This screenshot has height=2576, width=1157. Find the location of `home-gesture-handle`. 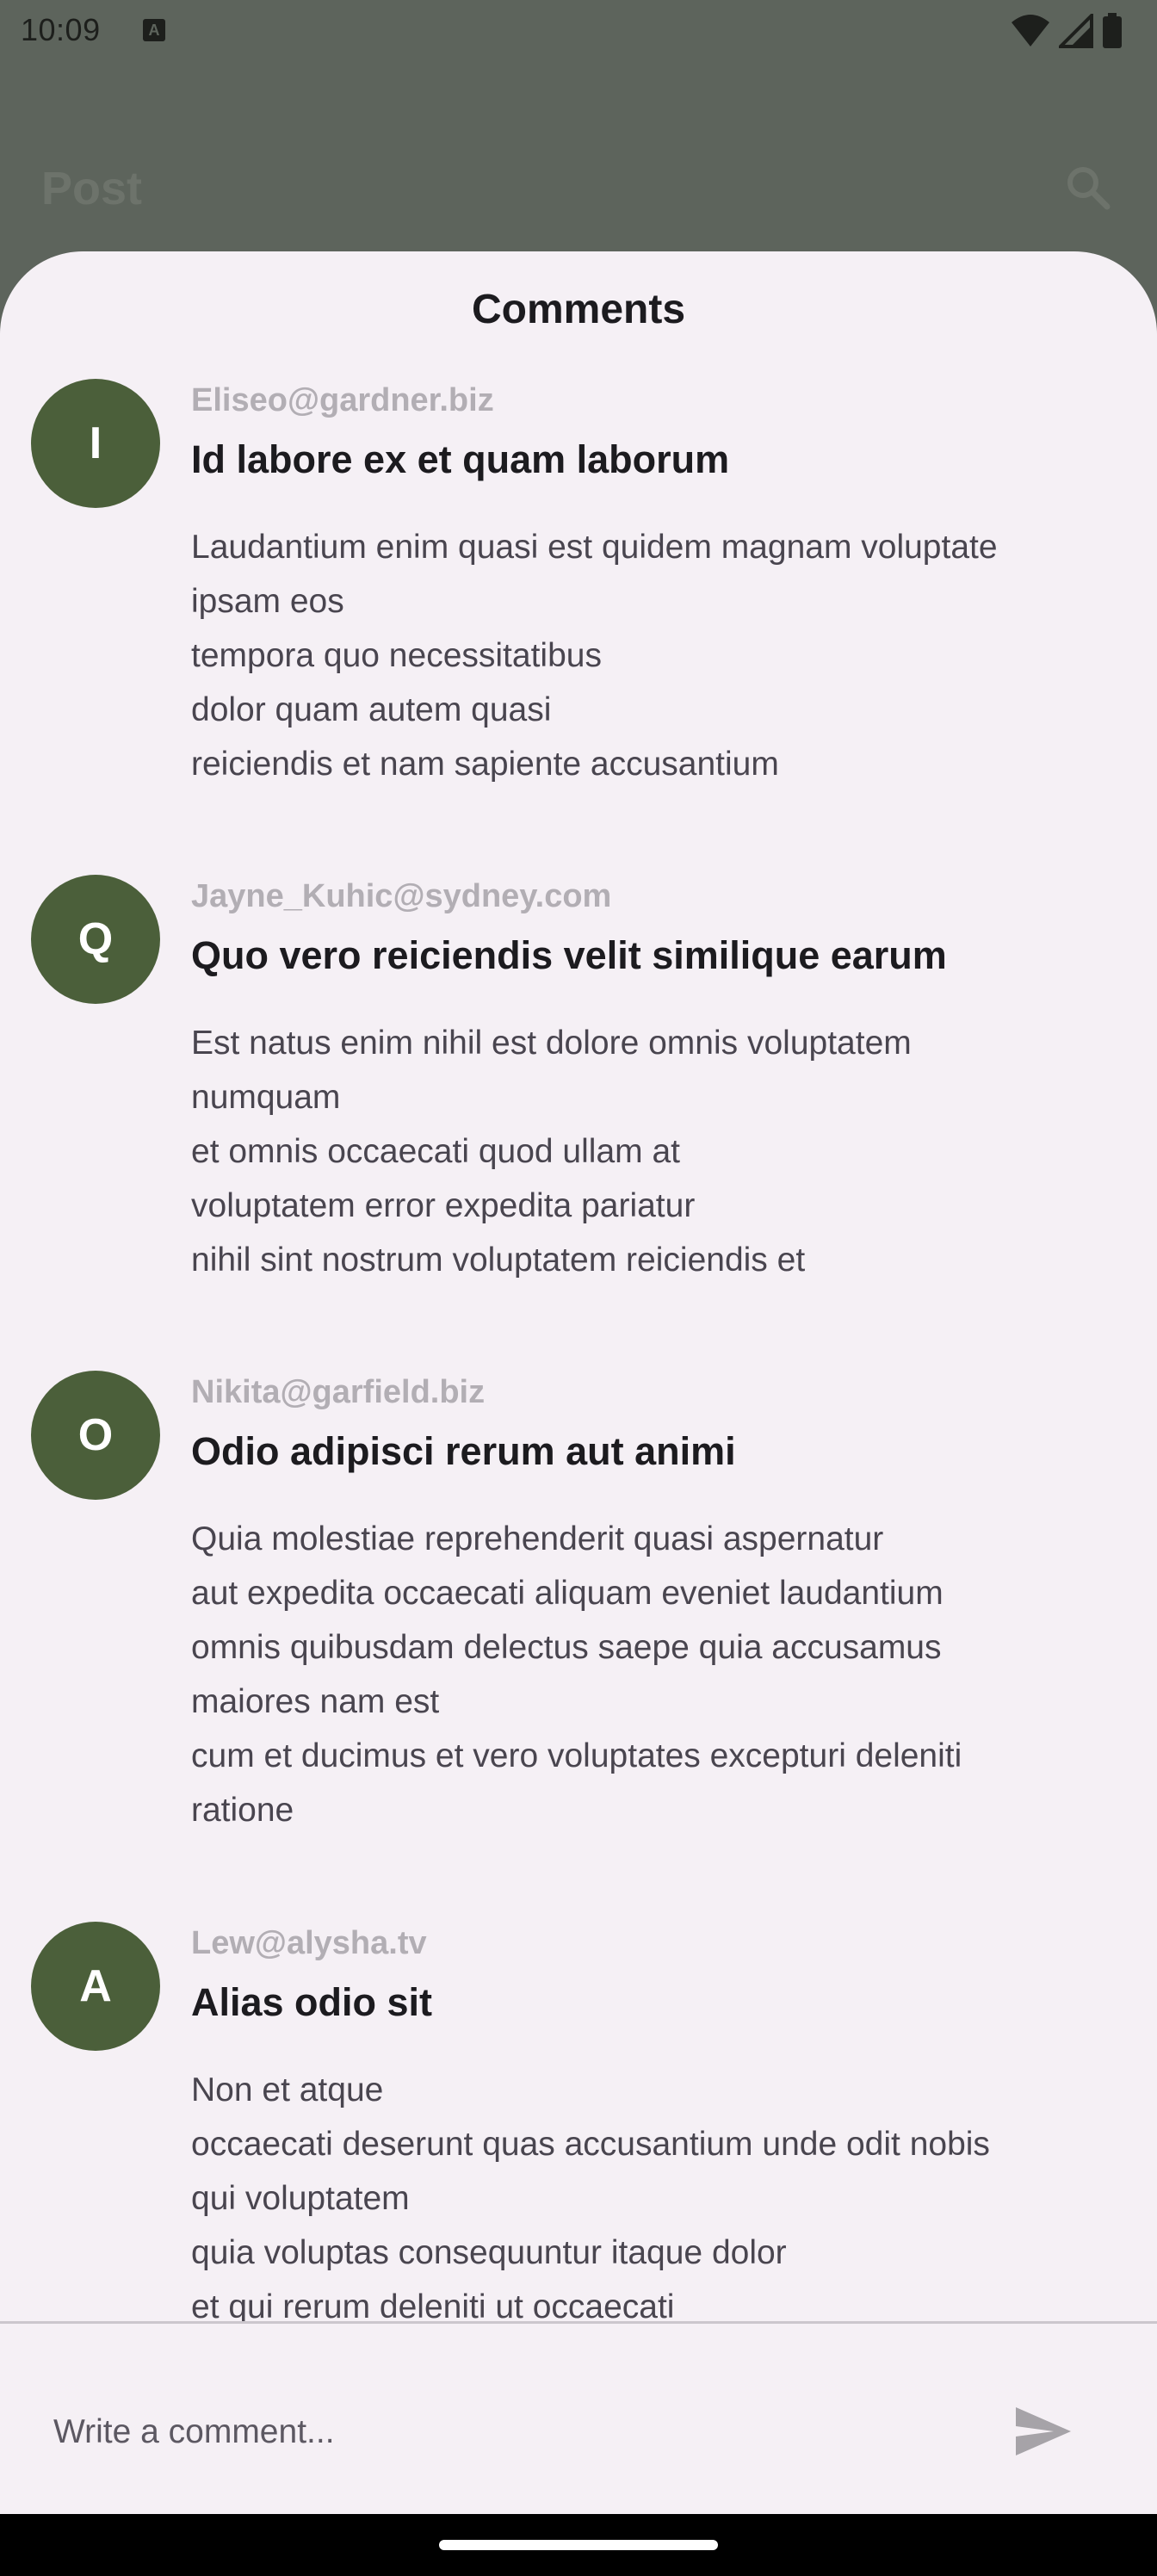

home-gesture-handle is located at coordinates (579, 2545).